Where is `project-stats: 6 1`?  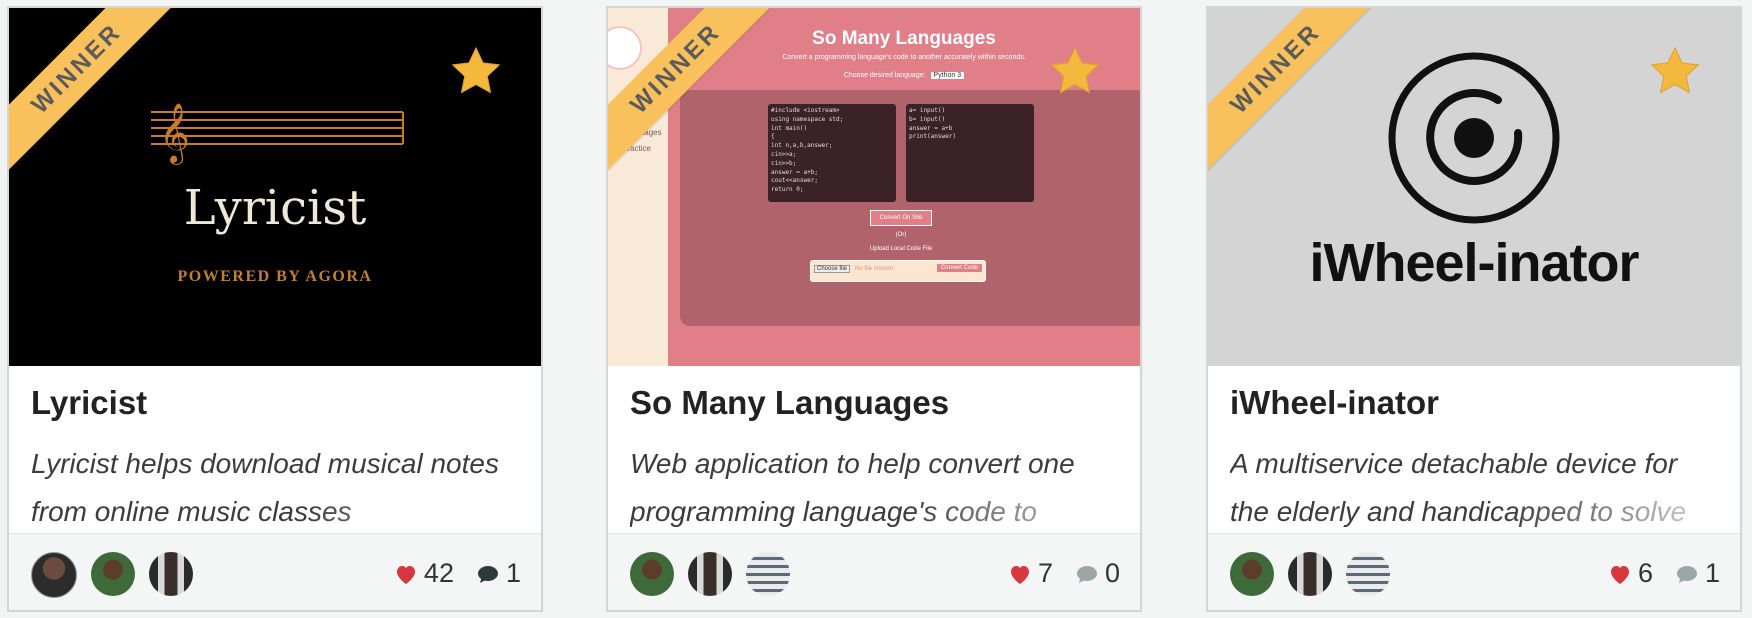
project-stats: 6 1 is located at coordinates (1653, 573).